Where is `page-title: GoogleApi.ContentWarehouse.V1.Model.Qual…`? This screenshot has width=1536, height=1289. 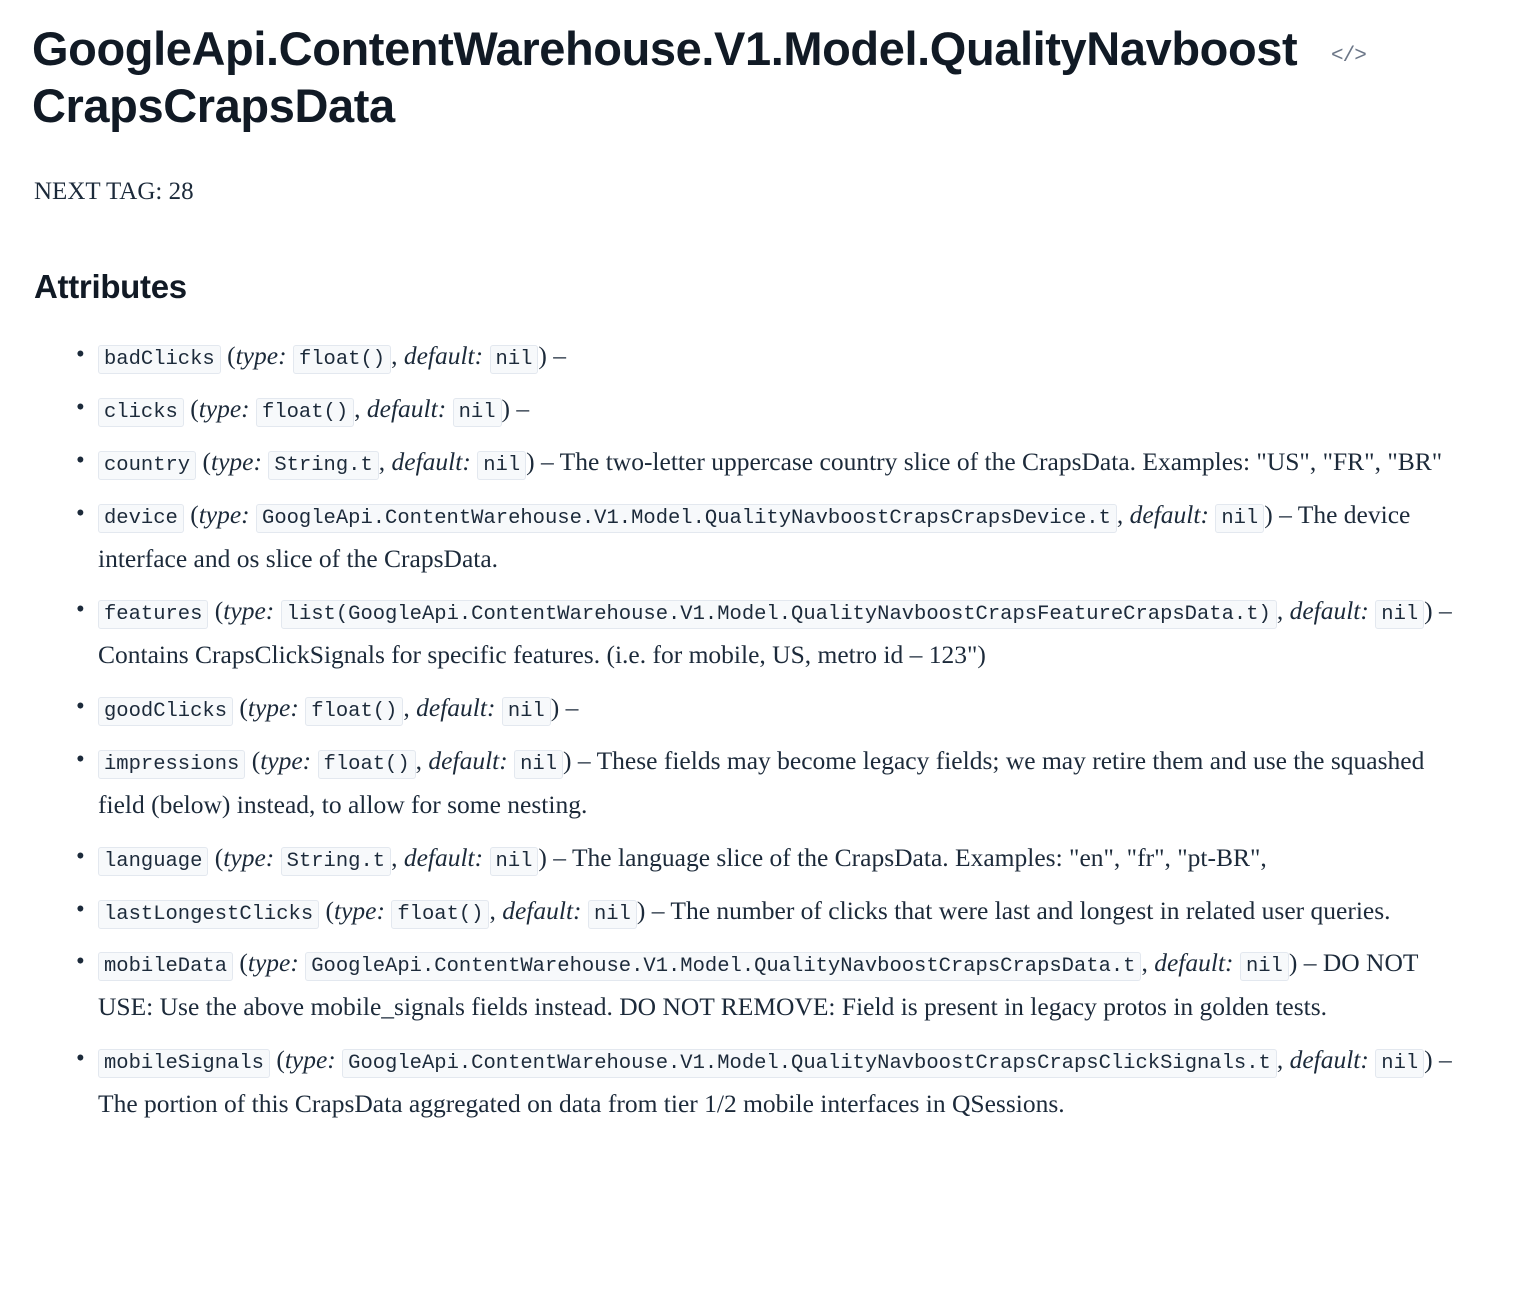 page-title: GoogleApi.ContentWarehouse.V1.Model.Qual… is located at coordinates (665, 77).